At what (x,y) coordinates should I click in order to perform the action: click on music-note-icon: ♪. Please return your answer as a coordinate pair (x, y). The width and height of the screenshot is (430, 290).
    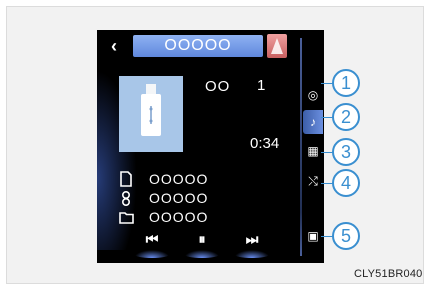
    Looking at the image, I should click on (313, 122).